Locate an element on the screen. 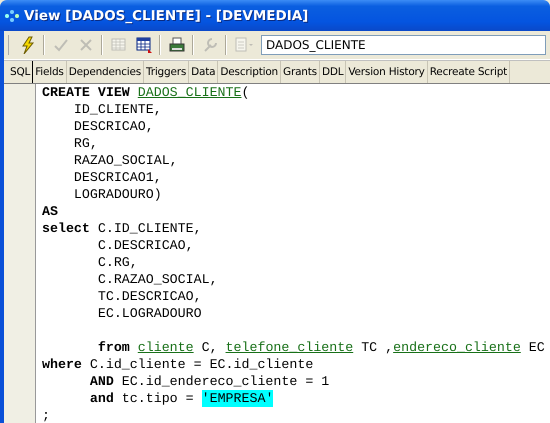  tab: Description is located at coordinates (250, 72).